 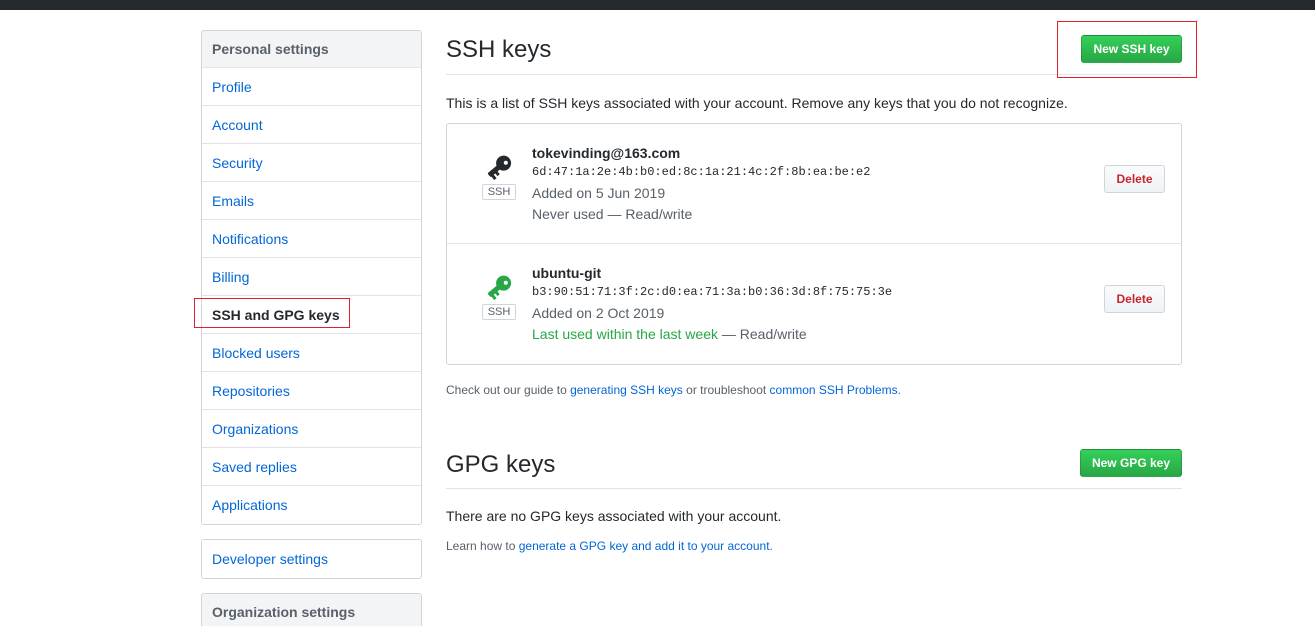 What do you see at coordinates (311, 505) in the screenshot?
I see `sidebar-item-applications: Applications` at bounding box center [311, 505].